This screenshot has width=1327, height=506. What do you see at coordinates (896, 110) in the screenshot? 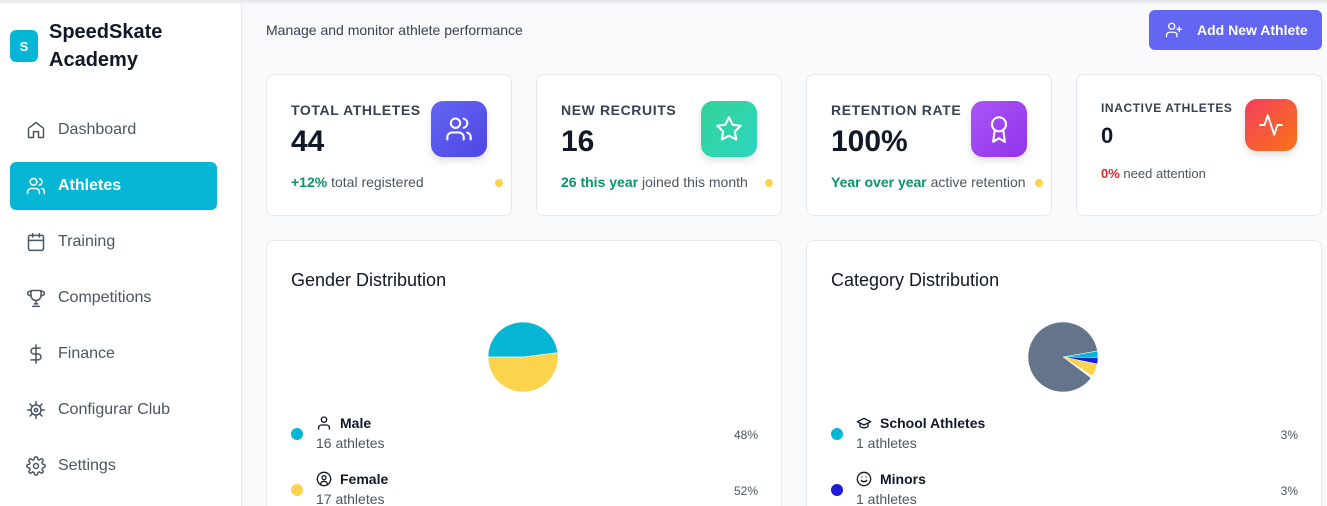
I see `stat-label: RETENTION RATE` at bounding box center [896, 110].